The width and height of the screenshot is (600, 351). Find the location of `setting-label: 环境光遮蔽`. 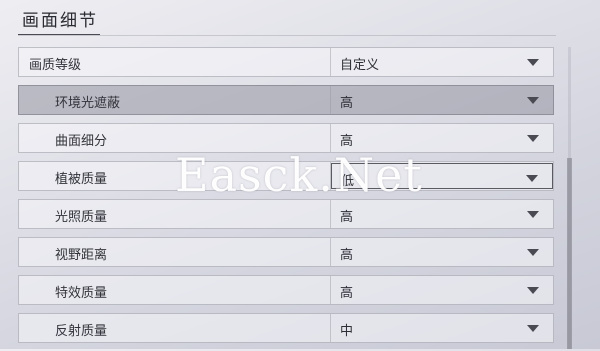

setting-label: 环境光遮蔽 is located at coordinates (88, 103).